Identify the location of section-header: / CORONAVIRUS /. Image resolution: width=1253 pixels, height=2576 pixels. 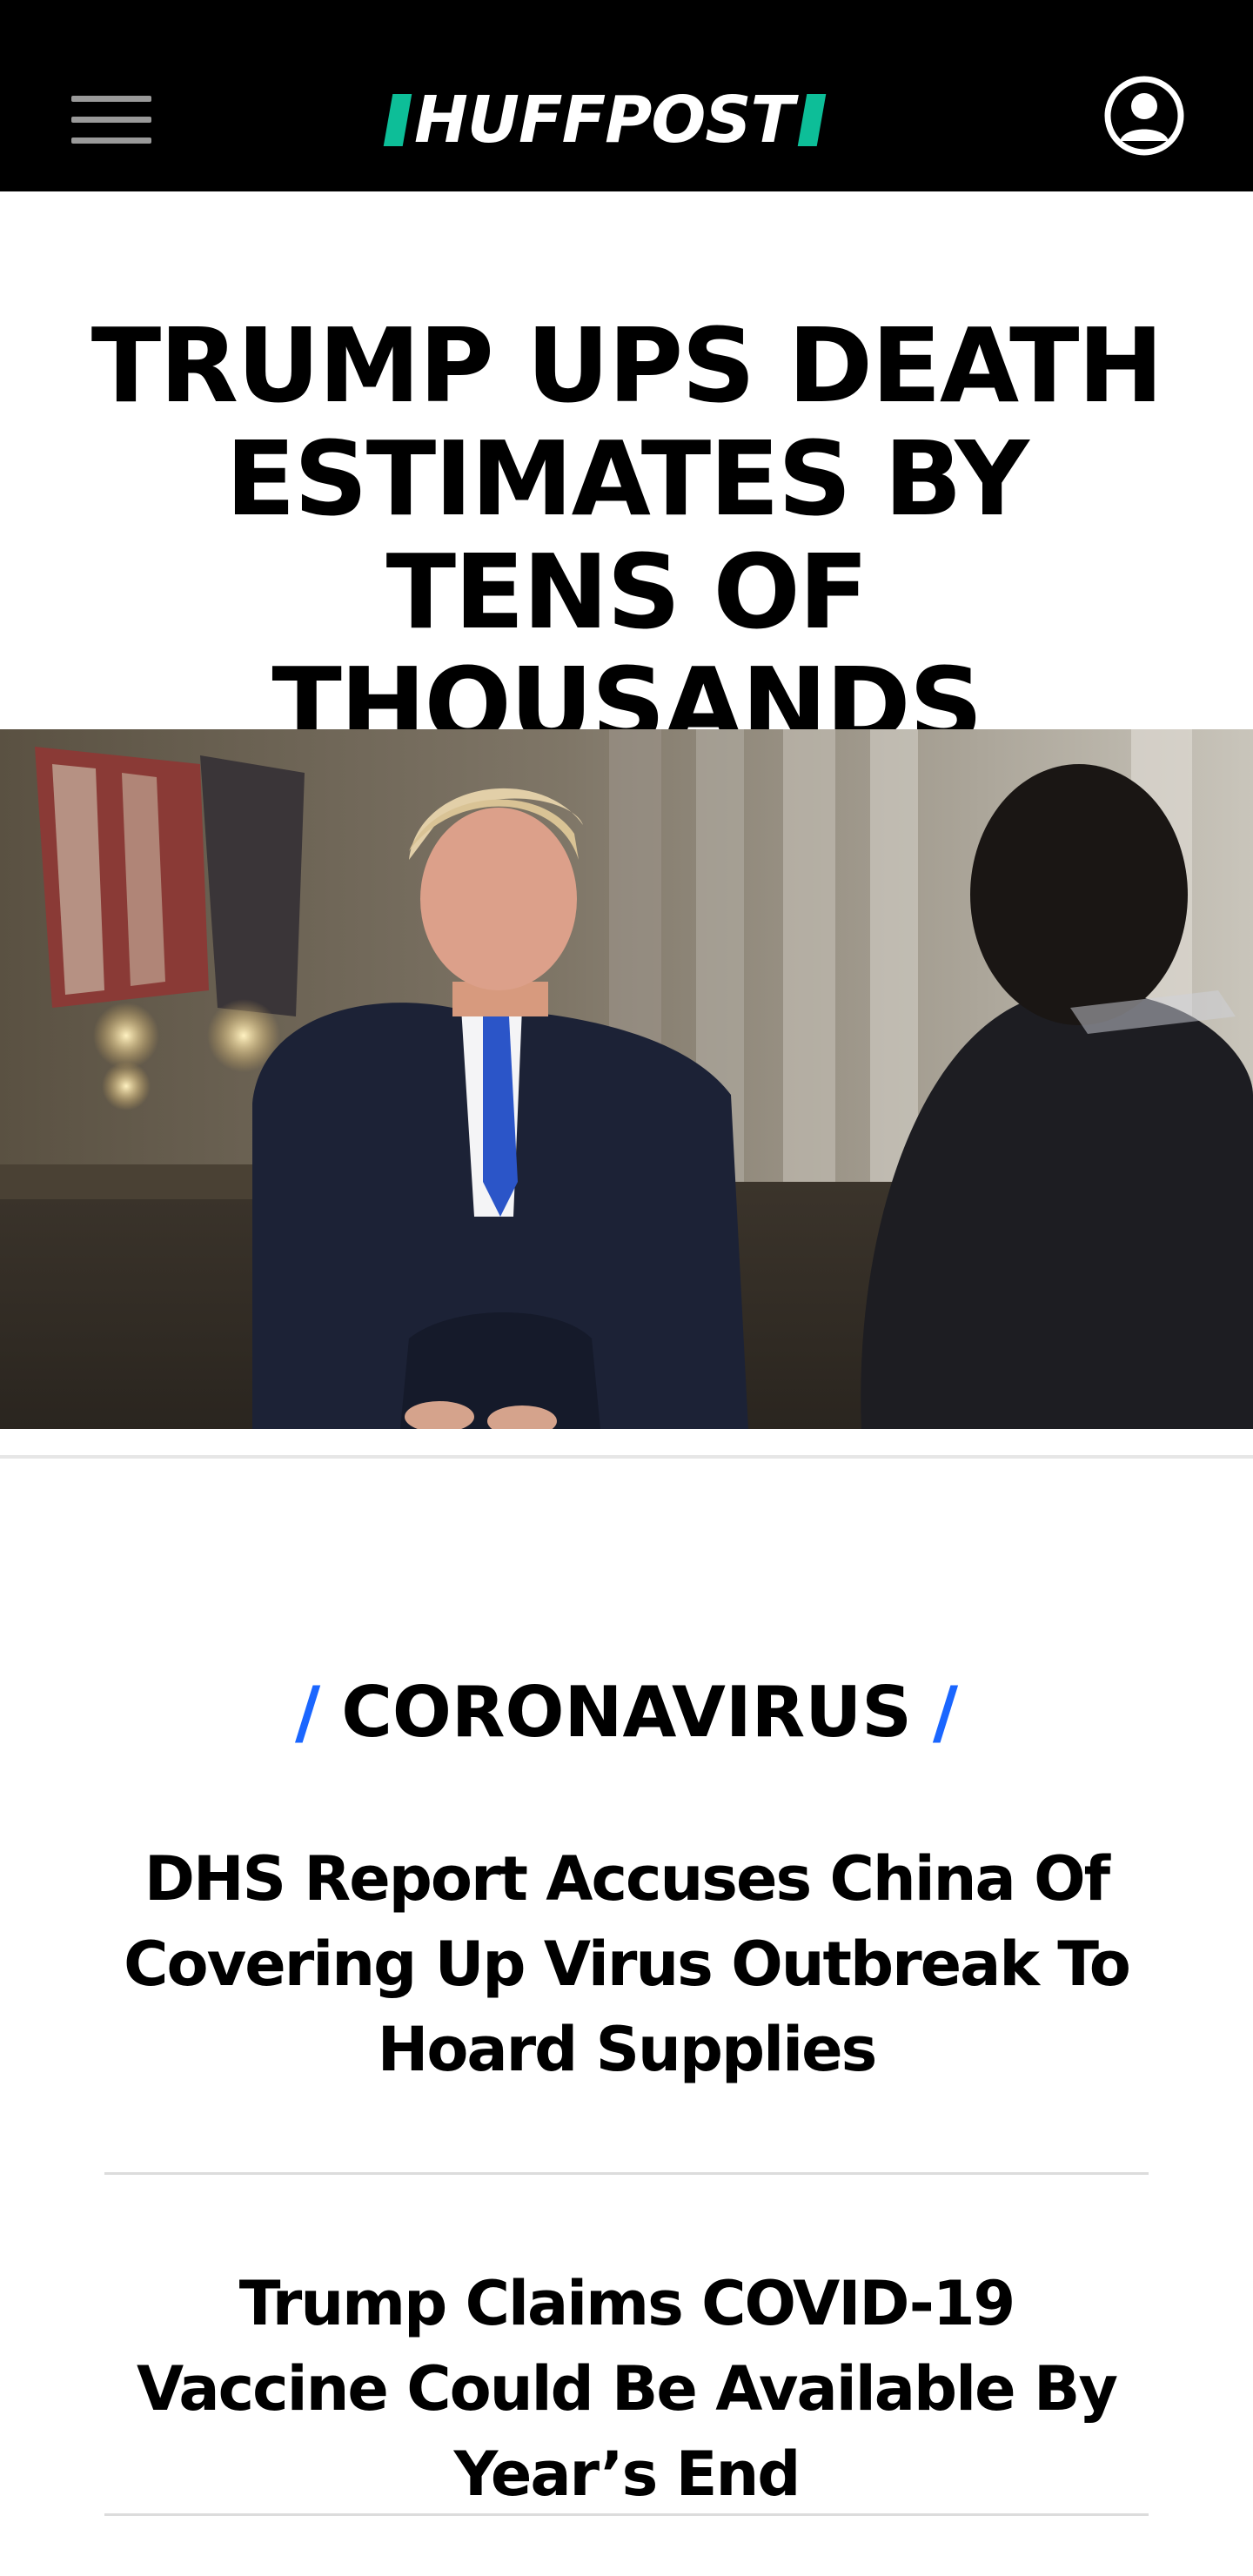
(626, 1713).